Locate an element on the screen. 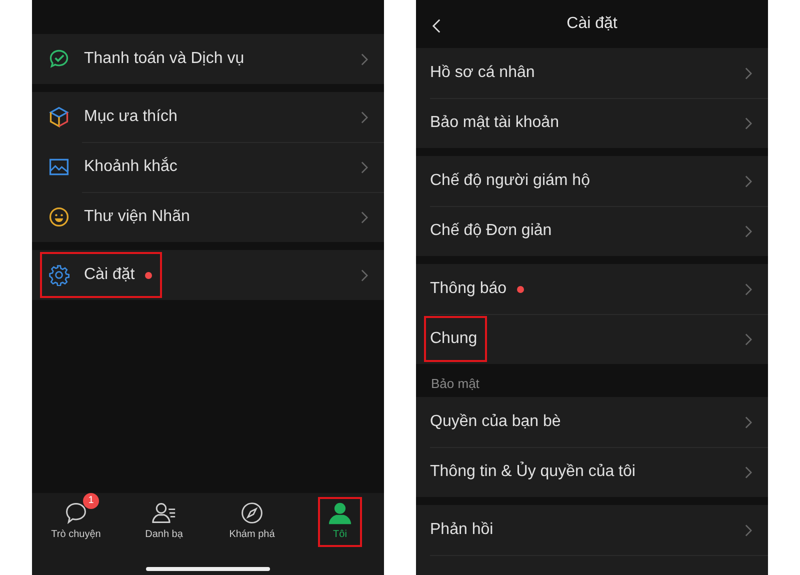 The image size is (800, 575). settings-item: Chung is located at coordinates (592, 339).